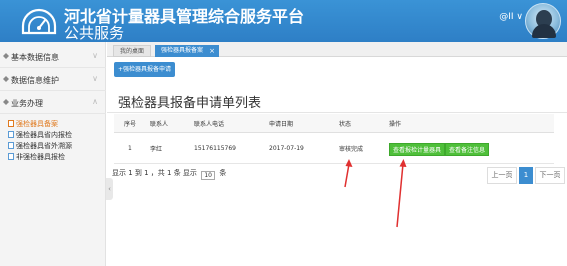  What do you see at coordinates (39, 21) in the screenshot?
I see `platform-logo-icon` at bounding box center [39, 21].